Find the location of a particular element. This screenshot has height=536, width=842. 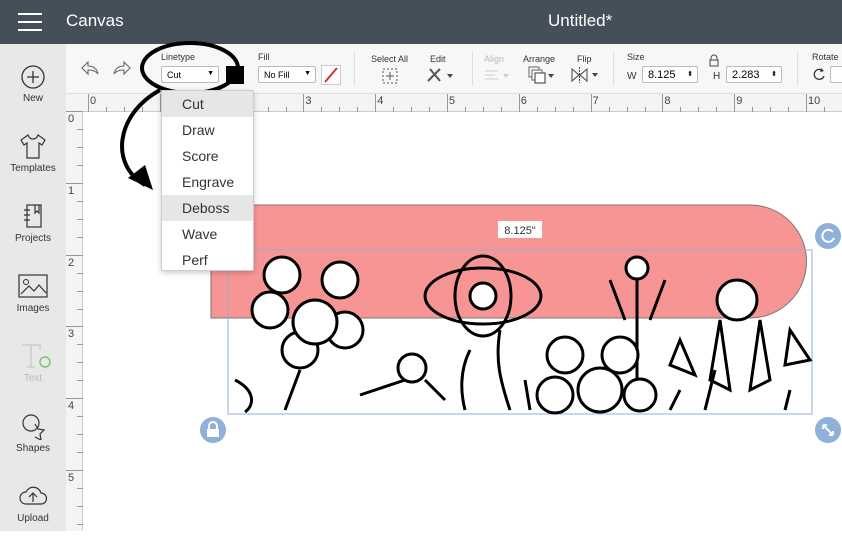

sidebar-item-templates: Templates is located at coordinates (33, 153).